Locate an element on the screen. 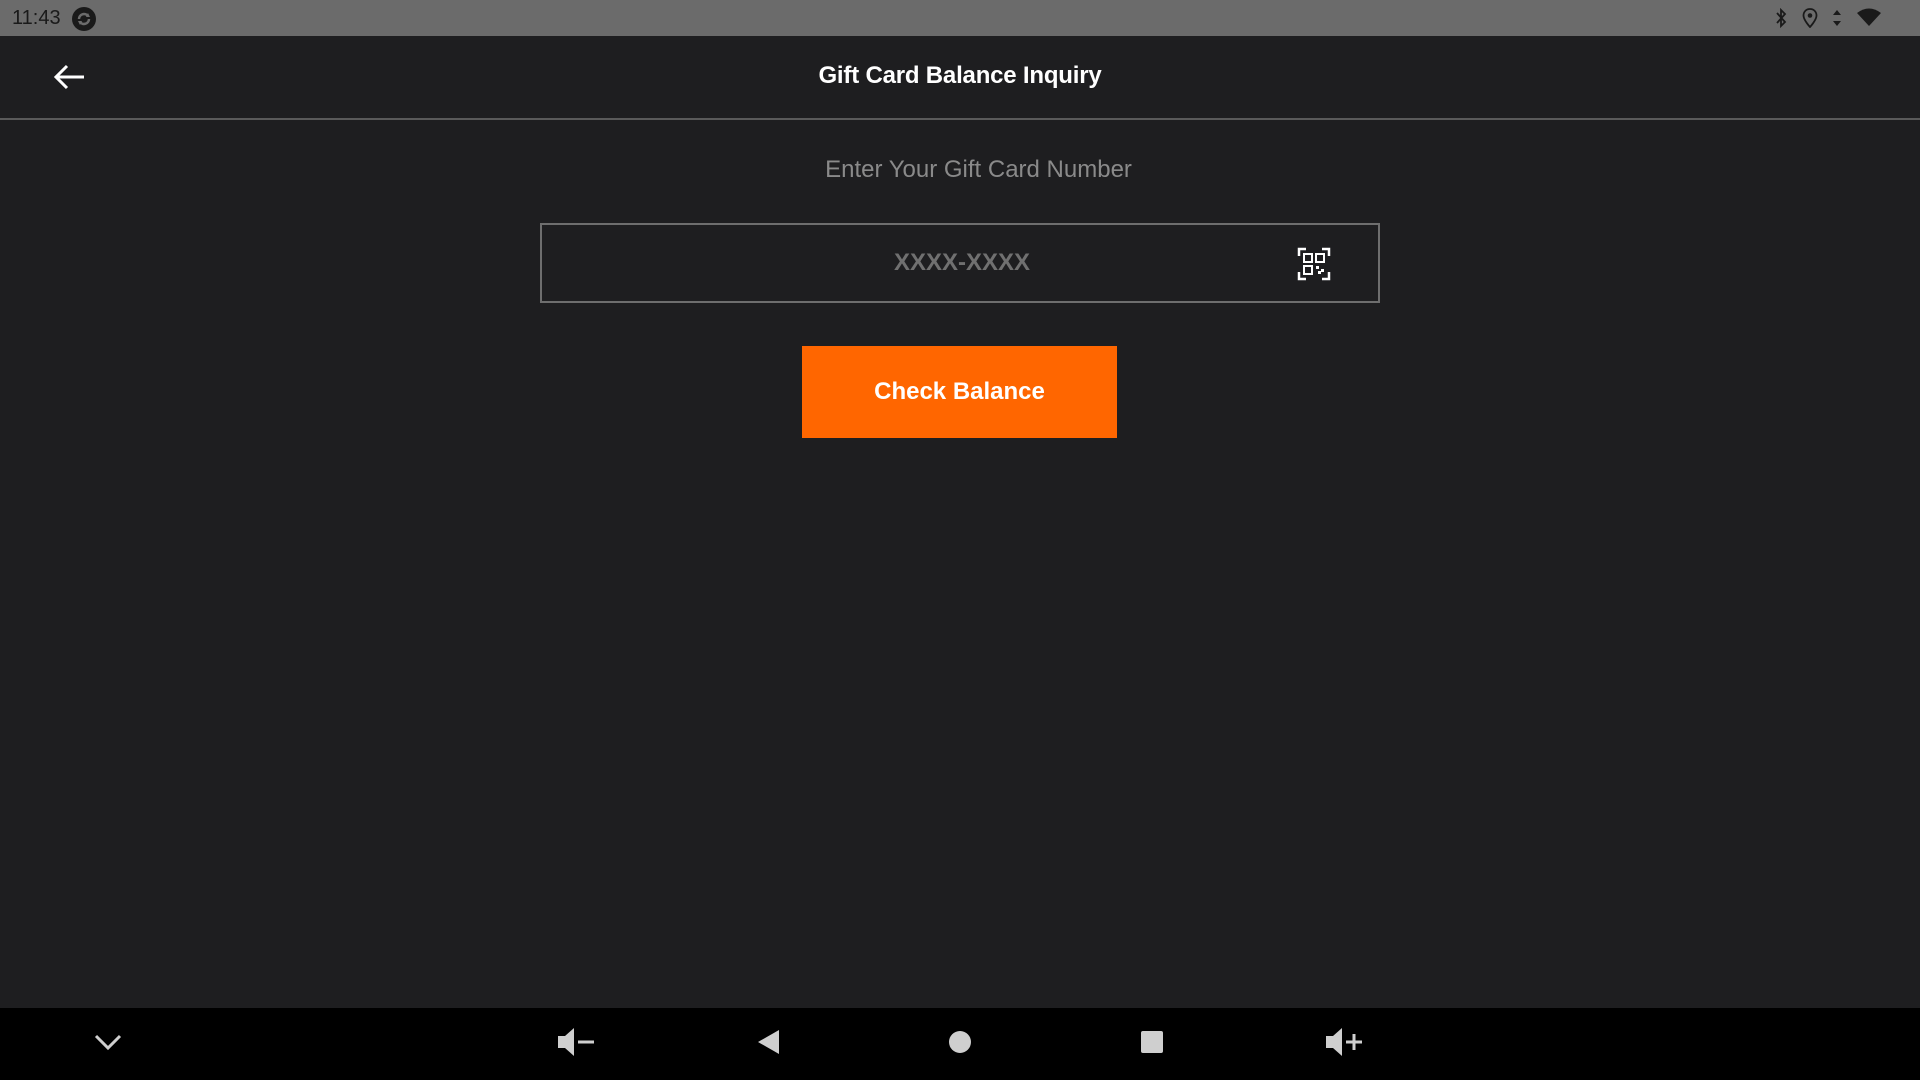 The image size is (1920, 1080). collapse-nav-button is located at coordinates (108, 1044).